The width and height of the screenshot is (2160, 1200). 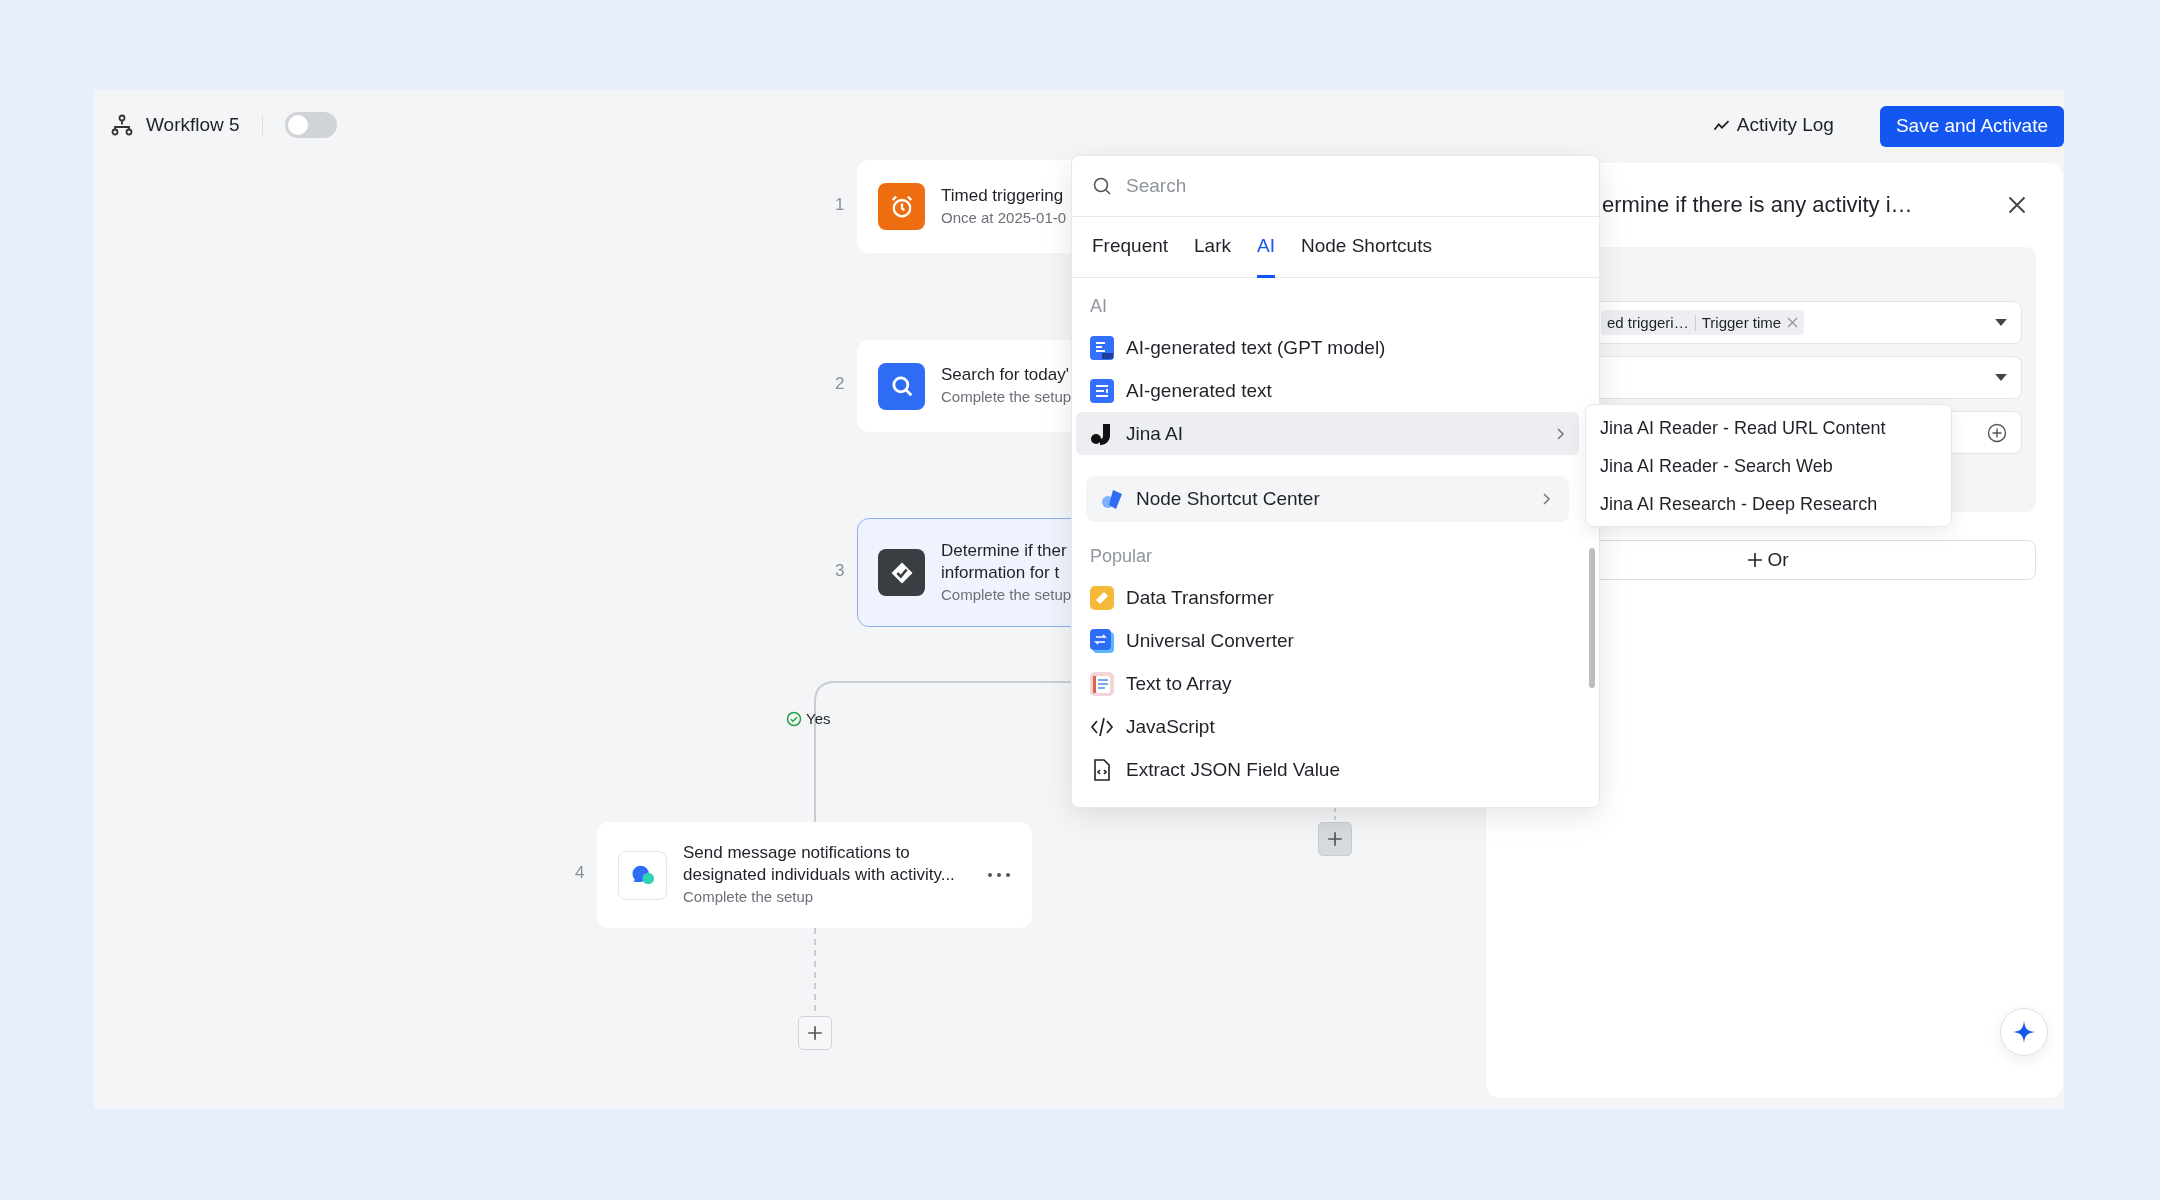 What do you see at coordinates (1768, 504) in the screenshot?
I see `submenu-item: Jina AI Research - Deep Research` at bounding box center [1768, 504].